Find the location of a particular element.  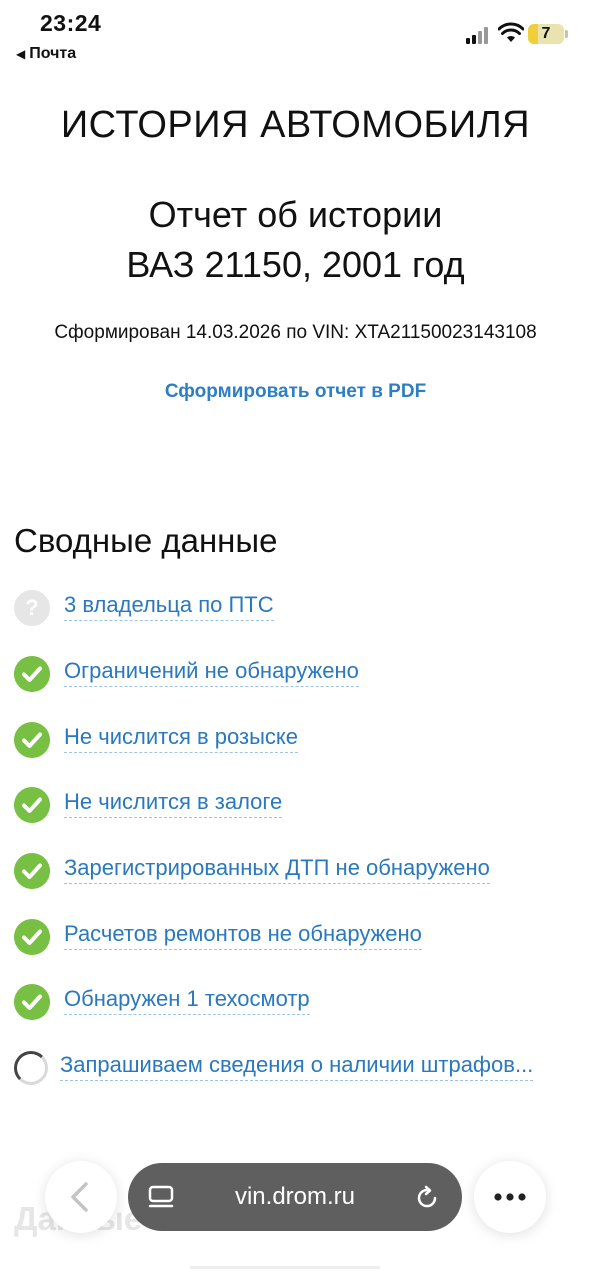

summary-item-restrictions: Ограничений не обнаружено is located at coordinates (299, 676).